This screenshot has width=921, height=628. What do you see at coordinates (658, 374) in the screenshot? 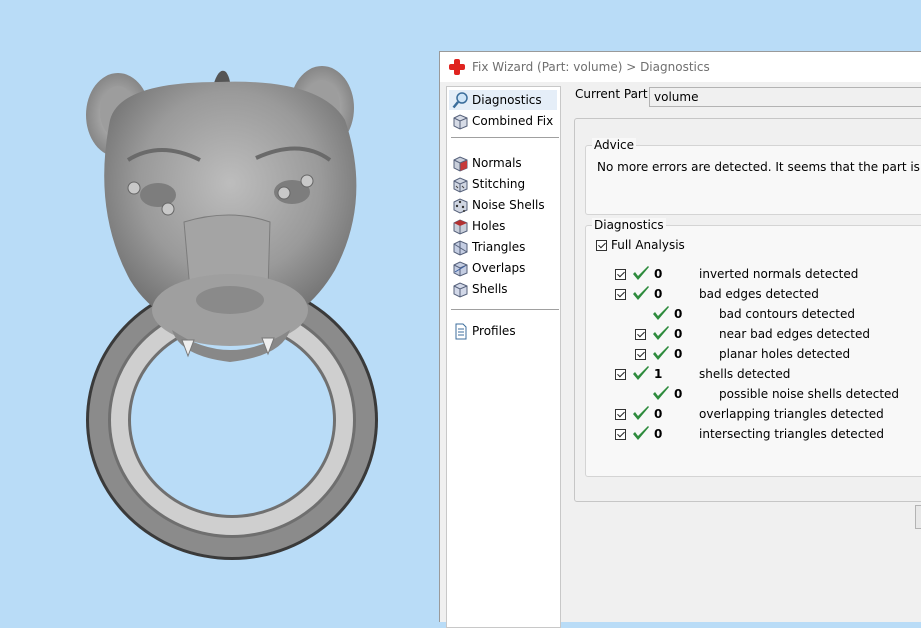
I see `diagnostic-count: 1` at bounding box center [658, 374].